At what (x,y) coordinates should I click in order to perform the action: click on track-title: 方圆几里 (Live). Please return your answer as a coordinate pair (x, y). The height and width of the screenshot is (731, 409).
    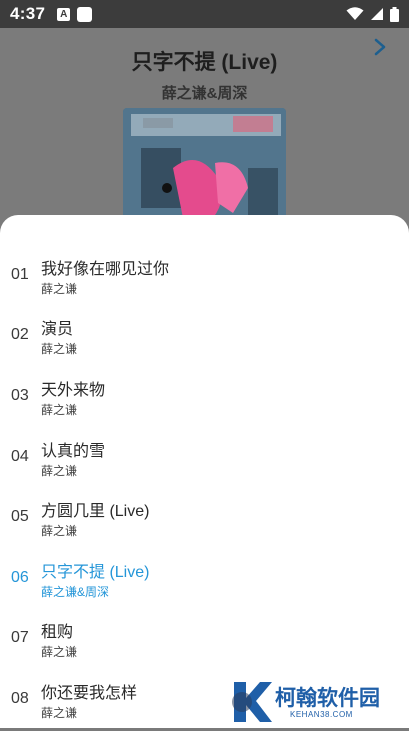
    Looking at the image, I should click on (95, 511).